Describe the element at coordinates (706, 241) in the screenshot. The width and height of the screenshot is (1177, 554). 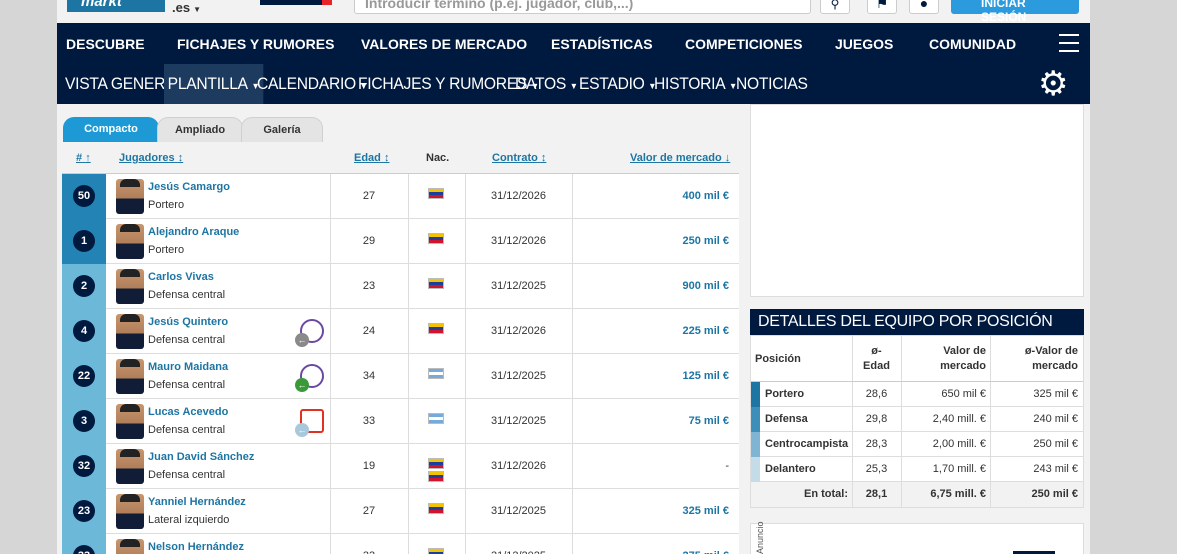
I see `player-market-value: 250 mil €` at that location.